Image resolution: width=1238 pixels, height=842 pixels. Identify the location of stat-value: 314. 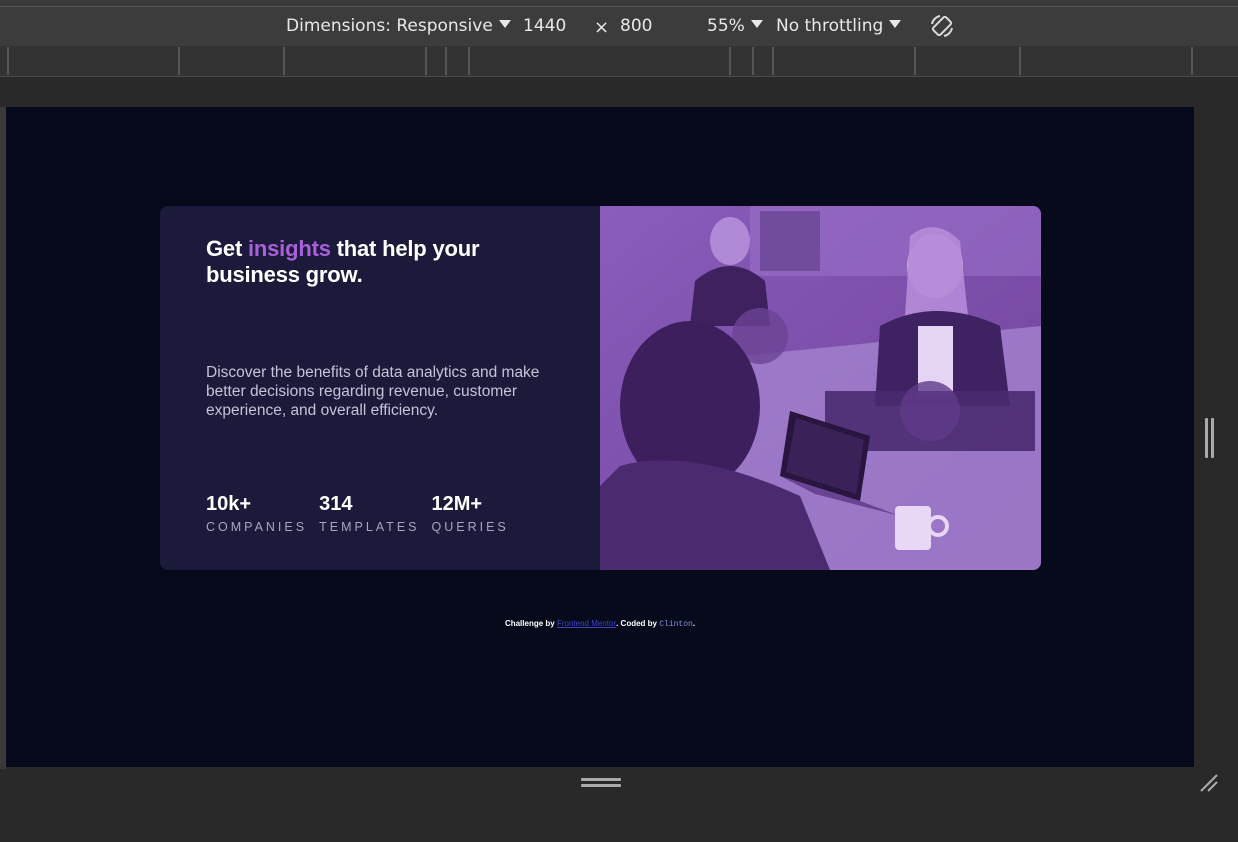
(336, 504).